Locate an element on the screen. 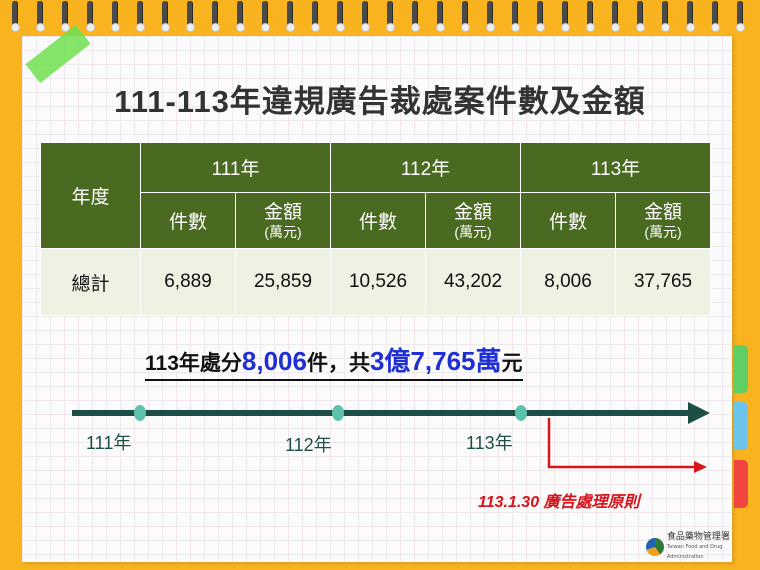 The width and height of the screenshot is (760, 570). year-header-111: 111年 is located at coordinates (235, 167).